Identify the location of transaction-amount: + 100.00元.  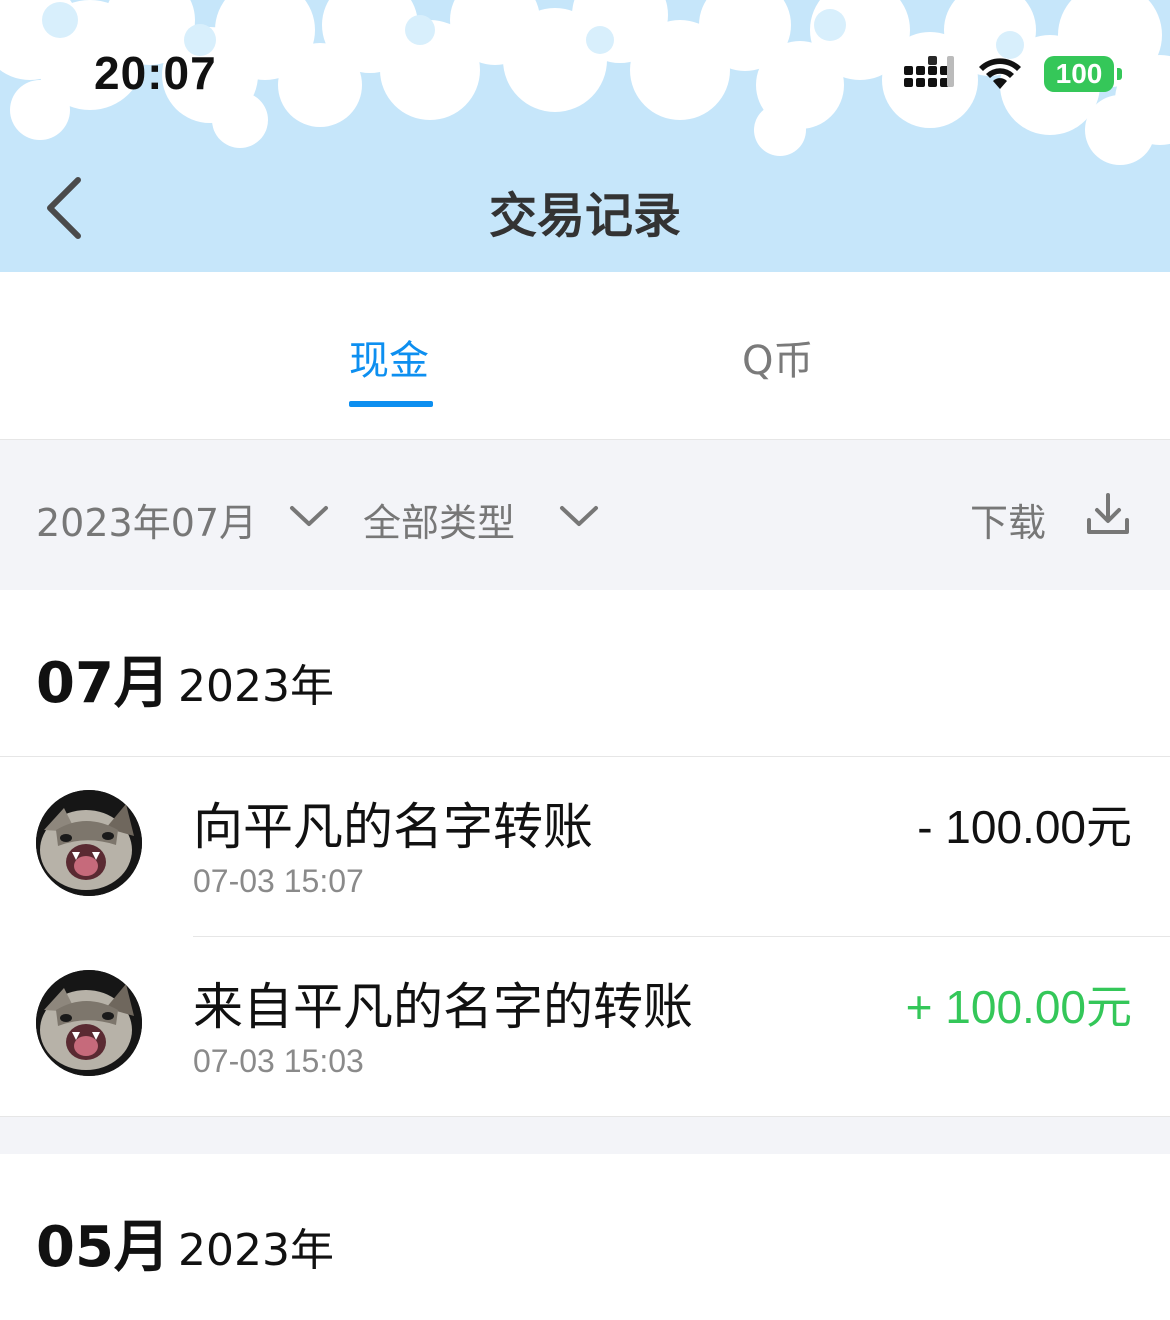
(1018, 1007).